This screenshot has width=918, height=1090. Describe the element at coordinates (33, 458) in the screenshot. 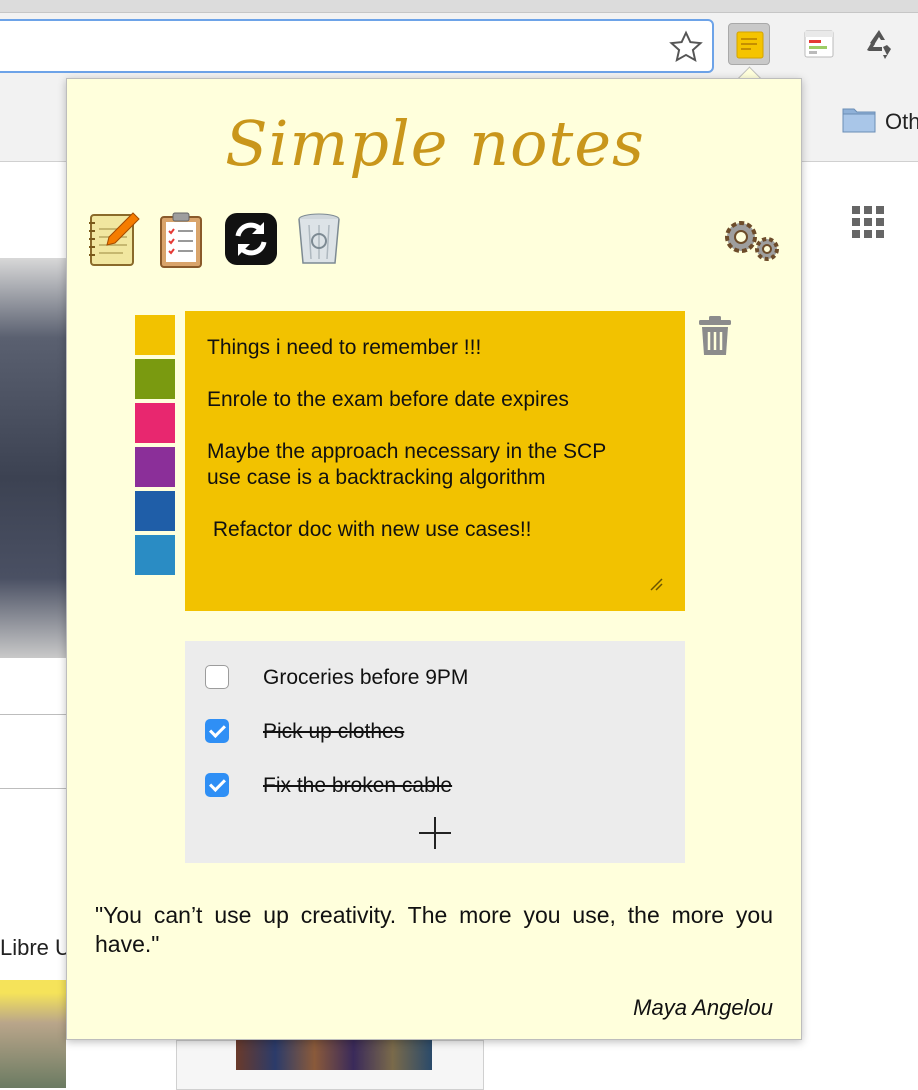

I see `background-page-image` at that location.